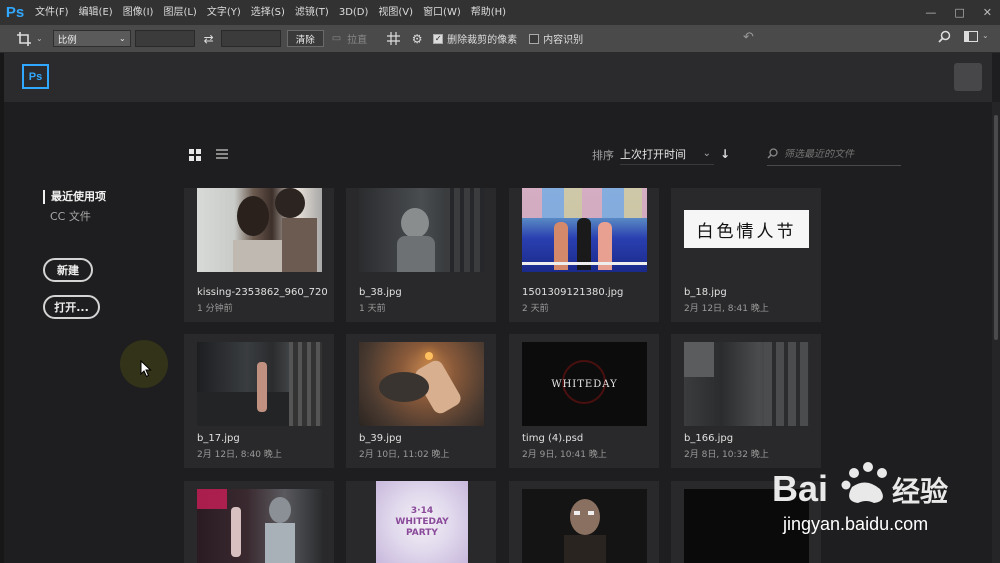  I want to click on file-date: 2 天前, so click(535, 309).